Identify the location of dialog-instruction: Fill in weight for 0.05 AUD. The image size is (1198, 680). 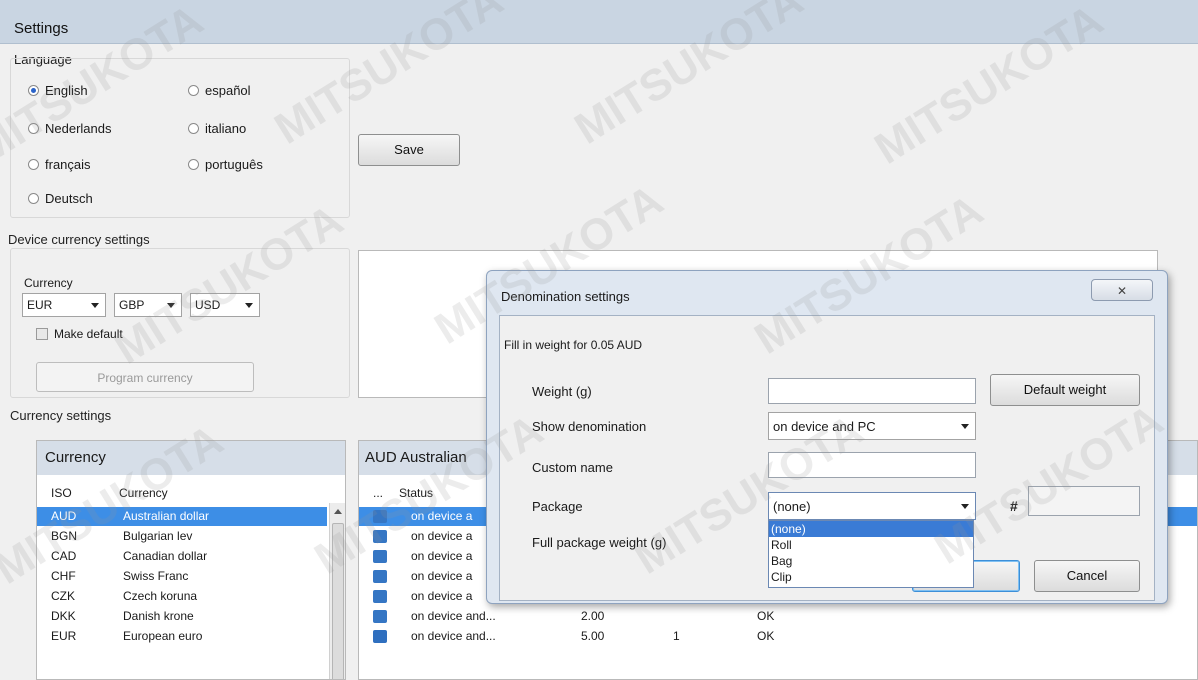
(573, 345).